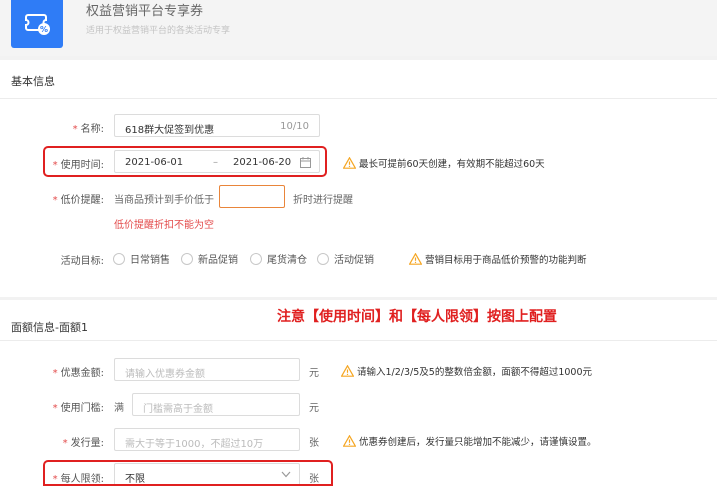 This screenshot has height=486, width=717. What do you see at coordinates (141, 258) in the screenshot?
I see `radio-daily-sales: 日常销售` at bounding box center [141, 258].